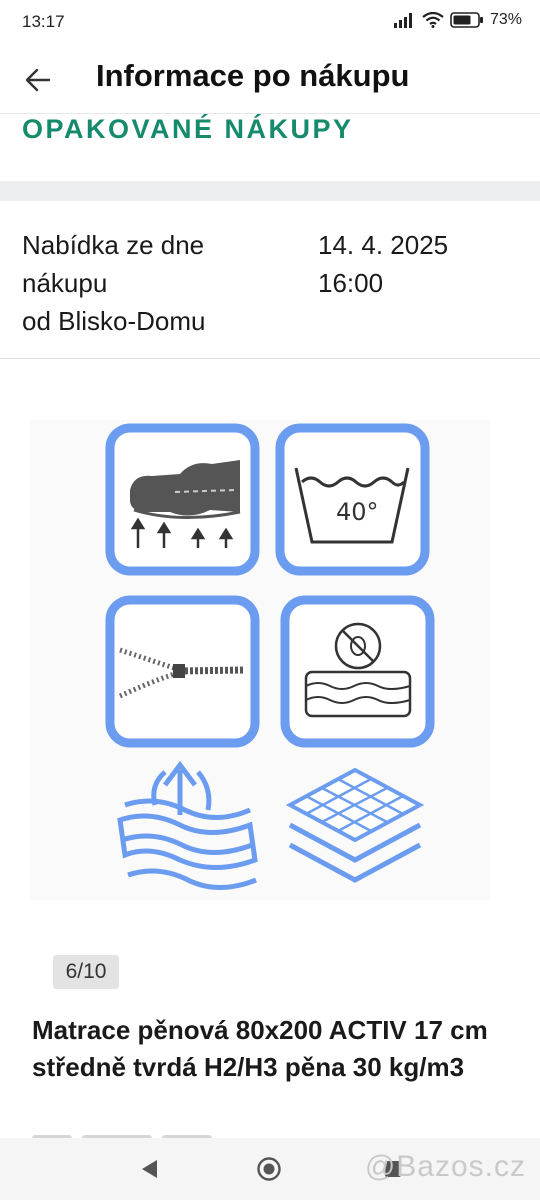  I want to click on watermark: @Bazos.cz, so click(445, 1166).